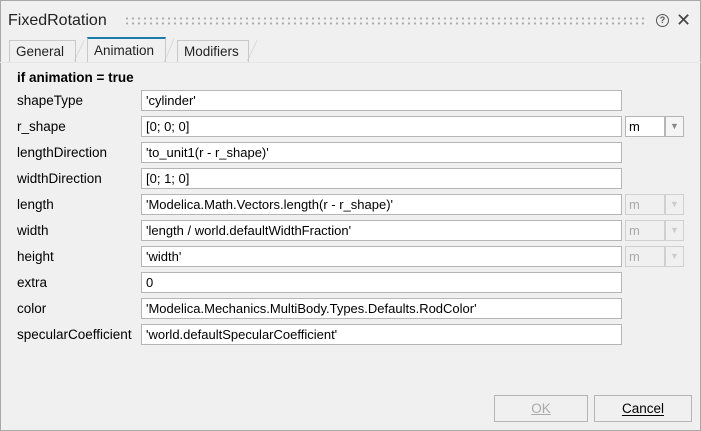 The width and height of the screenshot is (701, 431). Describe the element at coordinates (683, 20) in the screenshot. I see `close-icon: ✕` at that location.